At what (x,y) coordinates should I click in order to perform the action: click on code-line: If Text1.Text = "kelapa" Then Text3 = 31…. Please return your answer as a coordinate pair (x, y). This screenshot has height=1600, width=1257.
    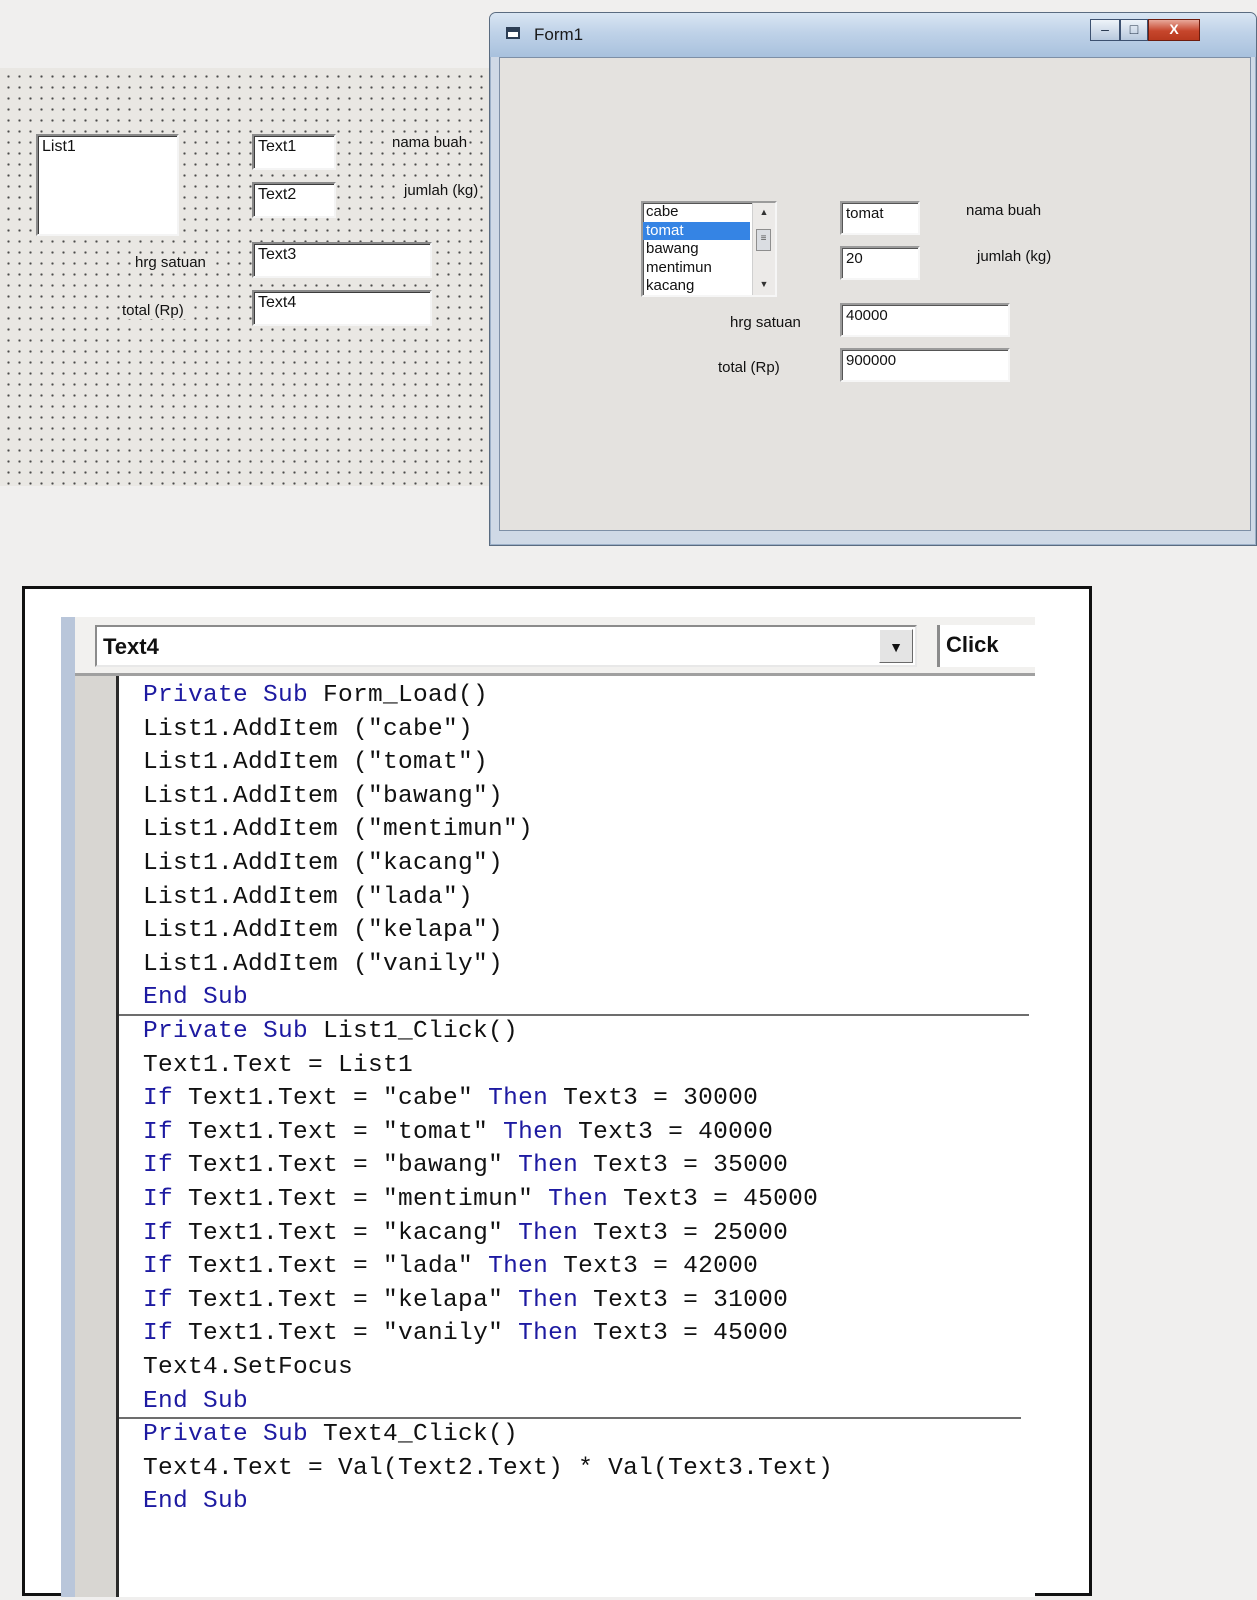
    Looking at the image, I should click on (465, 1301).